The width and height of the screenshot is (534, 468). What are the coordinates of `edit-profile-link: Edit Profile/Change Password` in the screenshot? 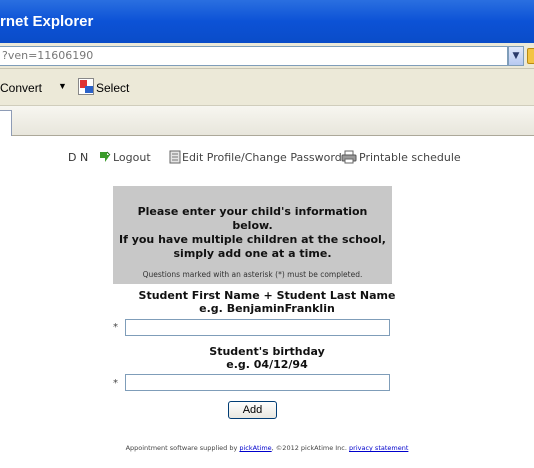 It's located at (262, 157).